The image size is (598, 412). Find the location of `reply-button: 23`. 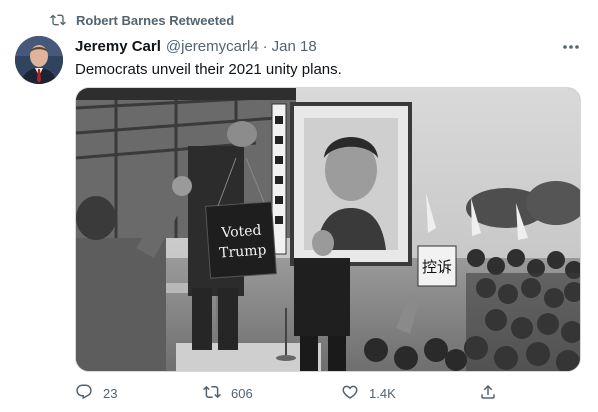

reply-button: 23 is located at coordinates (96, 393).